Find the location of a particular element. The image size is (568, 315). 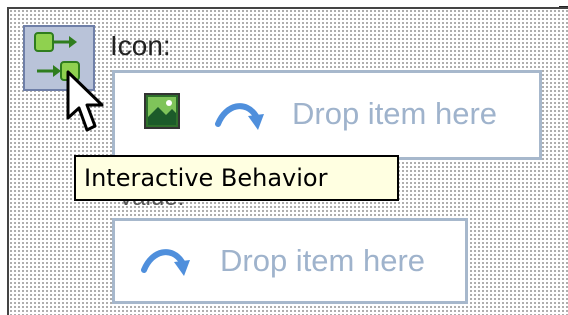

mouse-pointer-icon is located at coordinates (85, 101).